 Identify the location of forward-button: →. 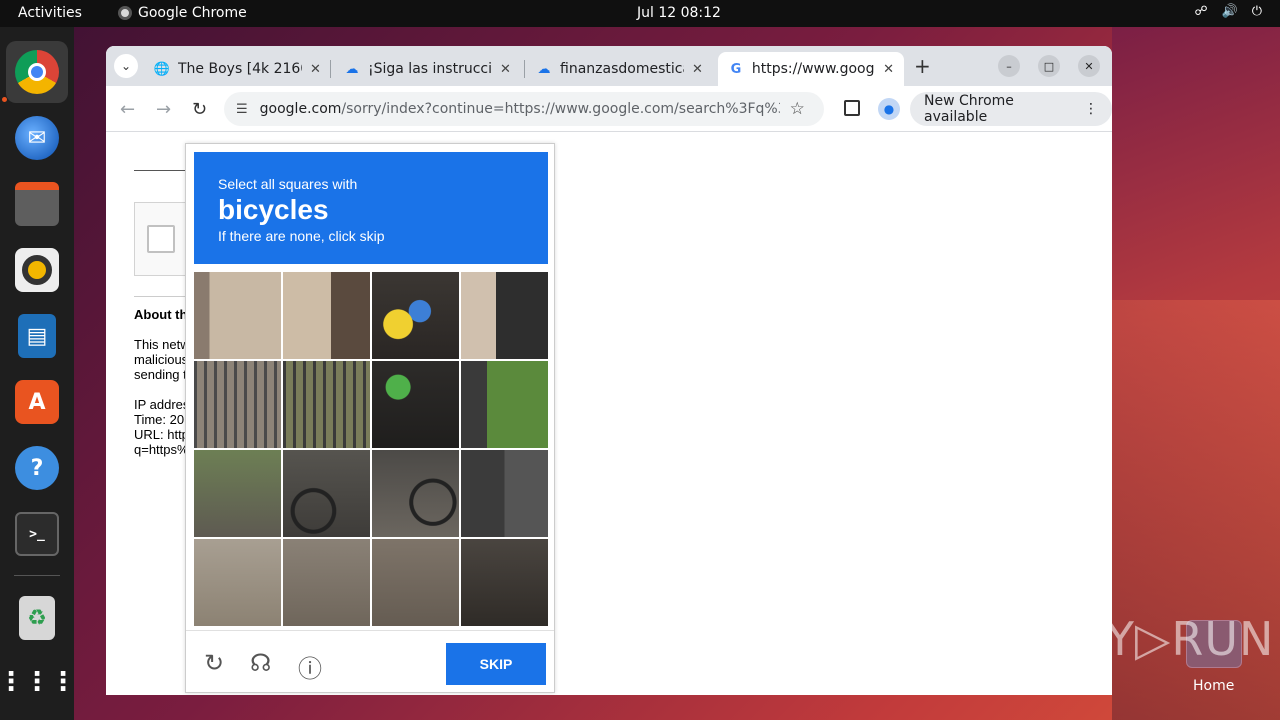
(163, 109).